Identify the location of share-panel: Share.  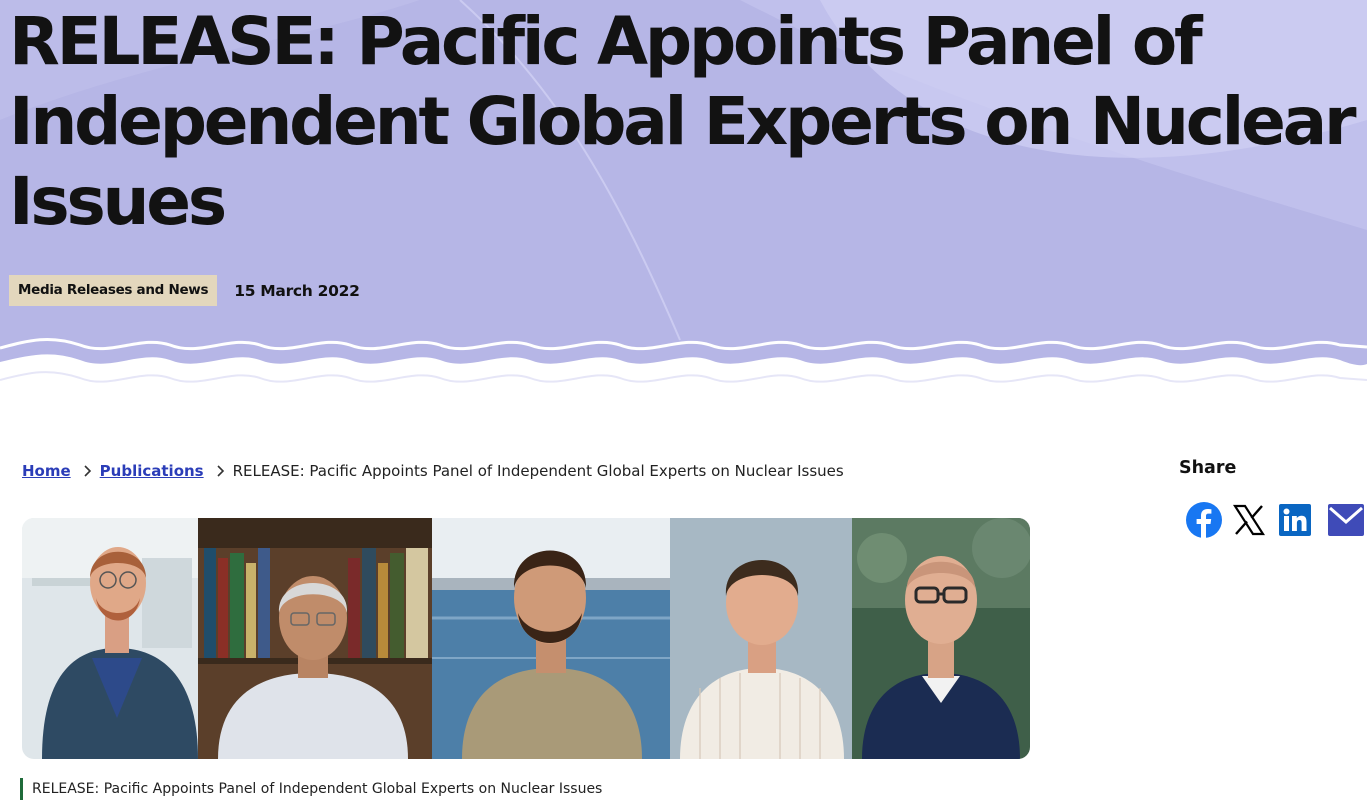
(1271, 498).